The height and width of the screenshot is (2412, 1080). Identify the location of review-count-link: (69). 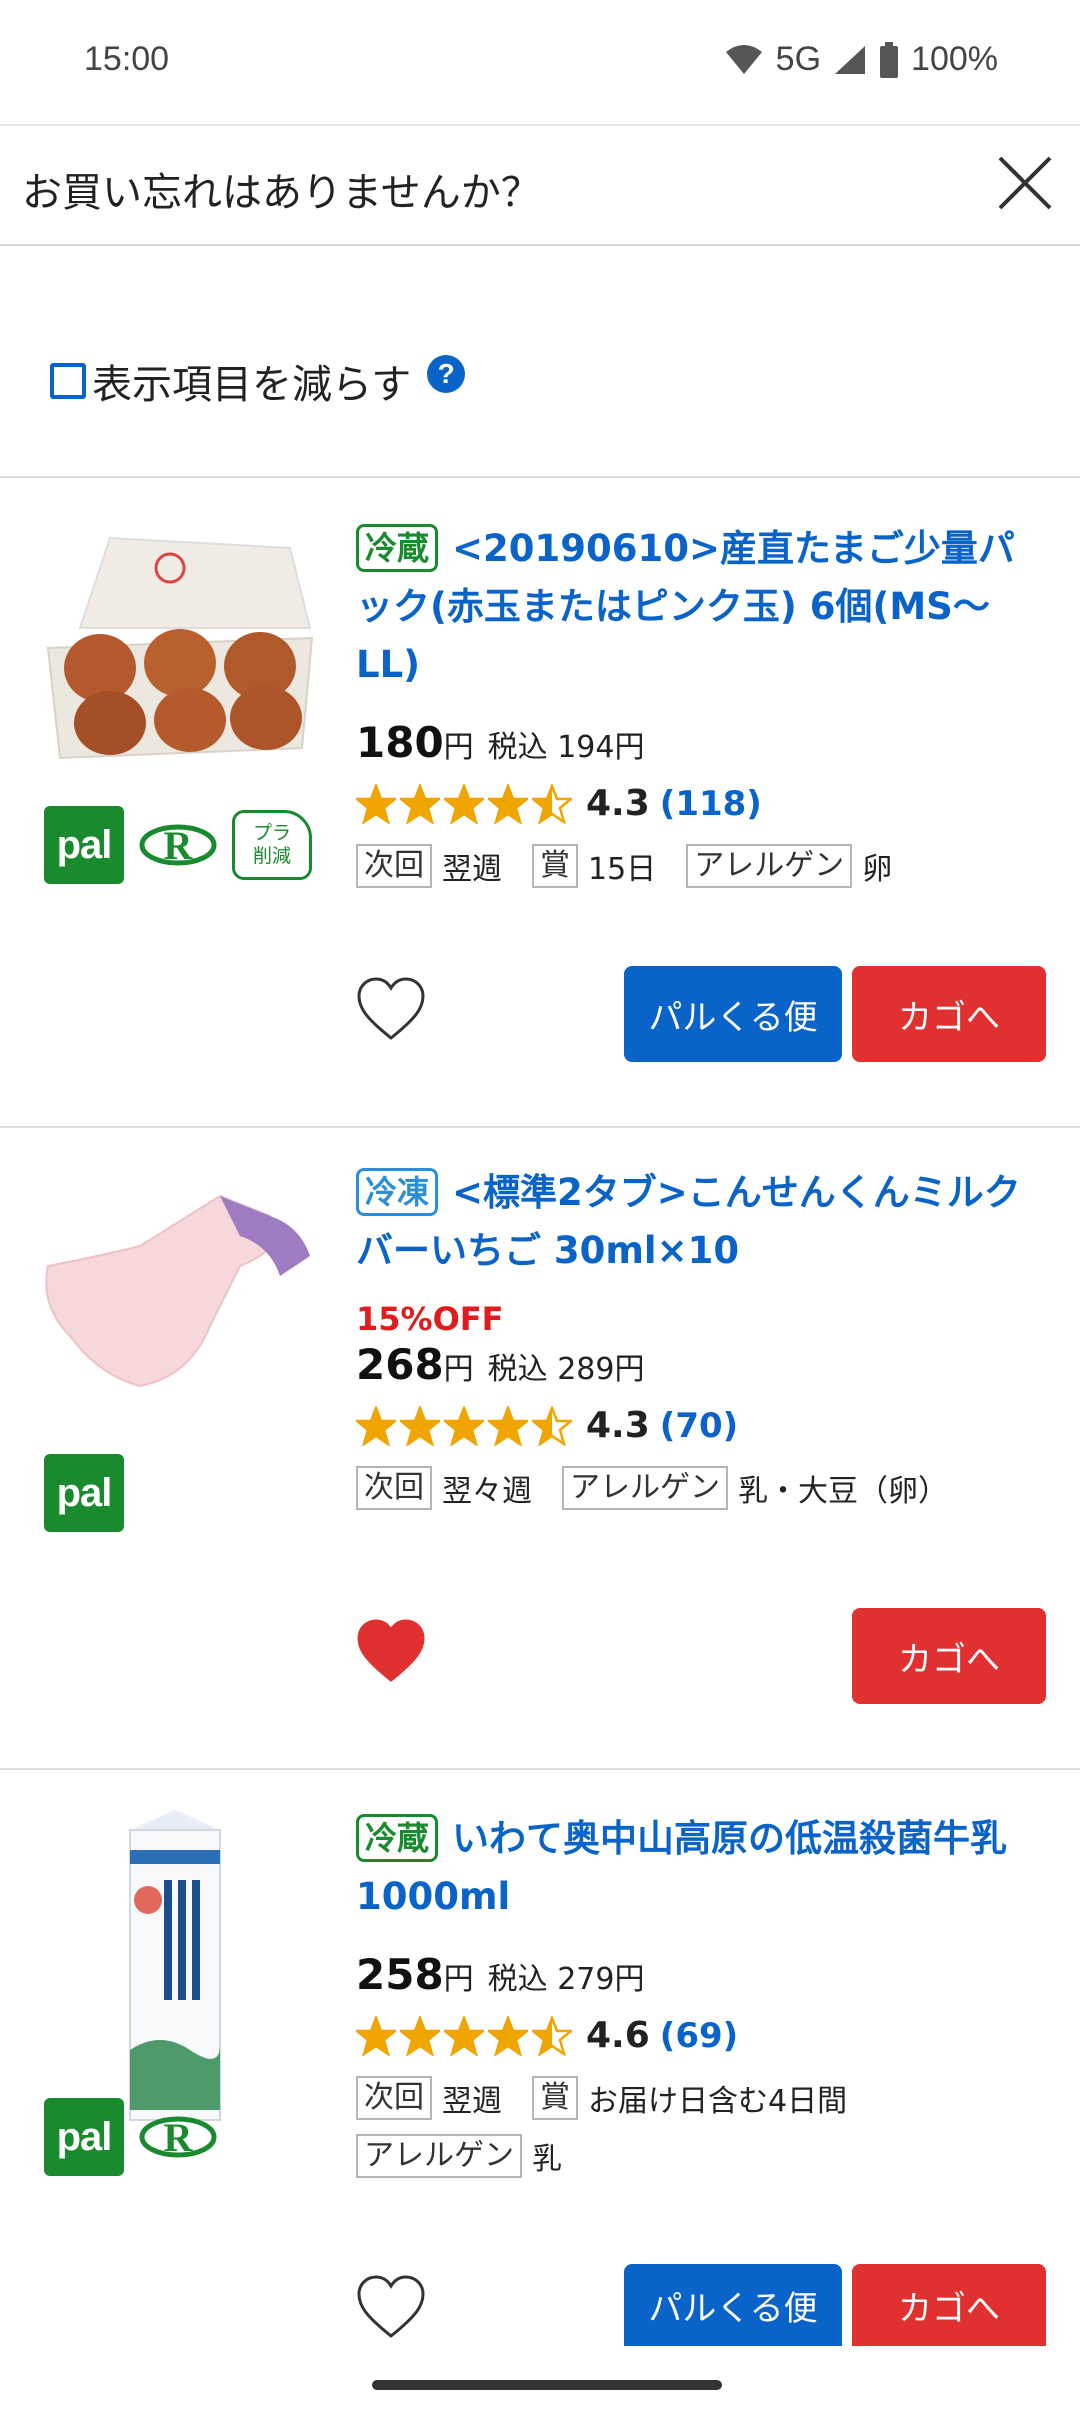
(699, 2036).